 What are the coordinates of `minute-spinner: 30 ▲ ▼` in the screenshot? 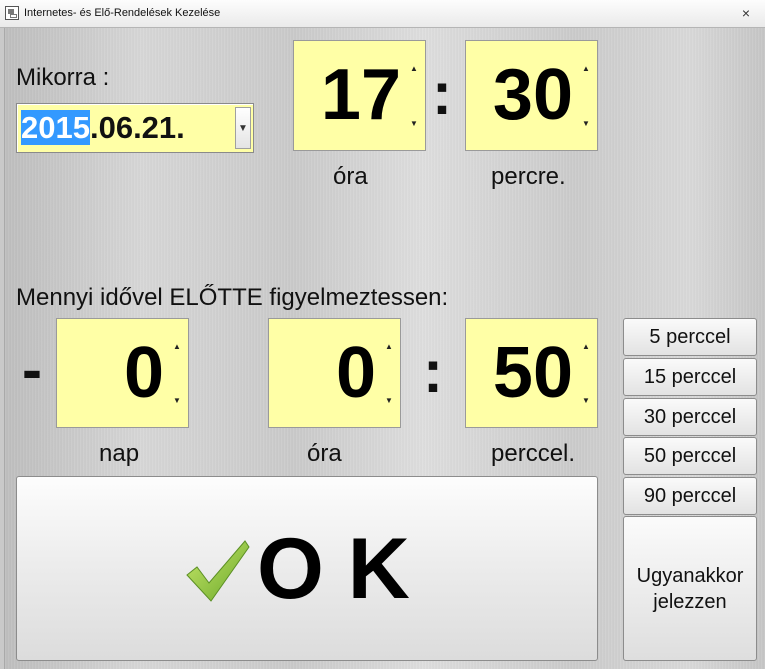 It's located at (531, 95).